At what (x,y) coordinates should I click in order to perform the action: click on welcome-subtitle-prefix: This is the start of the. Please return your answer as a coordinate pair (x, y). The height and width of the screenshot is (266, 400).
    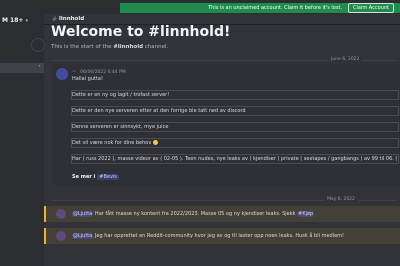
    Looking at the image, I should click on (82, 47).